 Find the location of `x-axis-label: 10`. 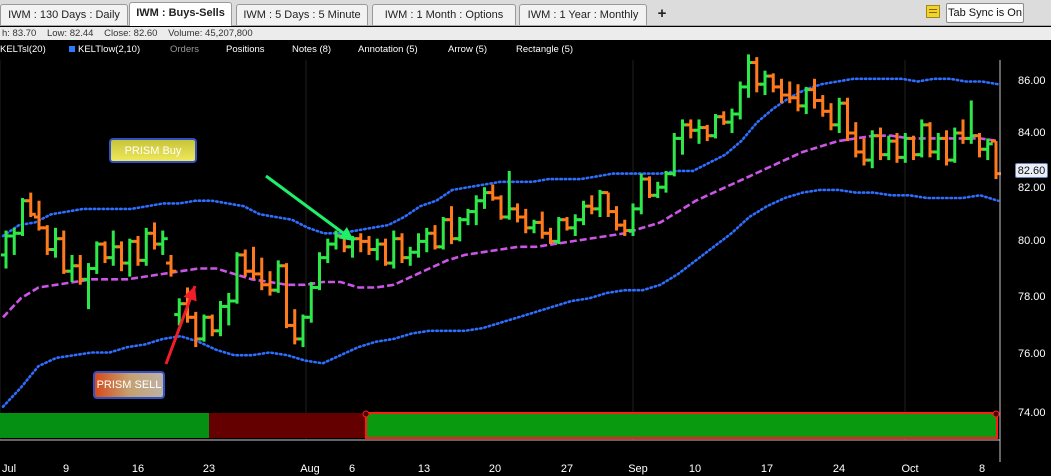

x-axis-label: 10 is located at coordinates (695, 469).